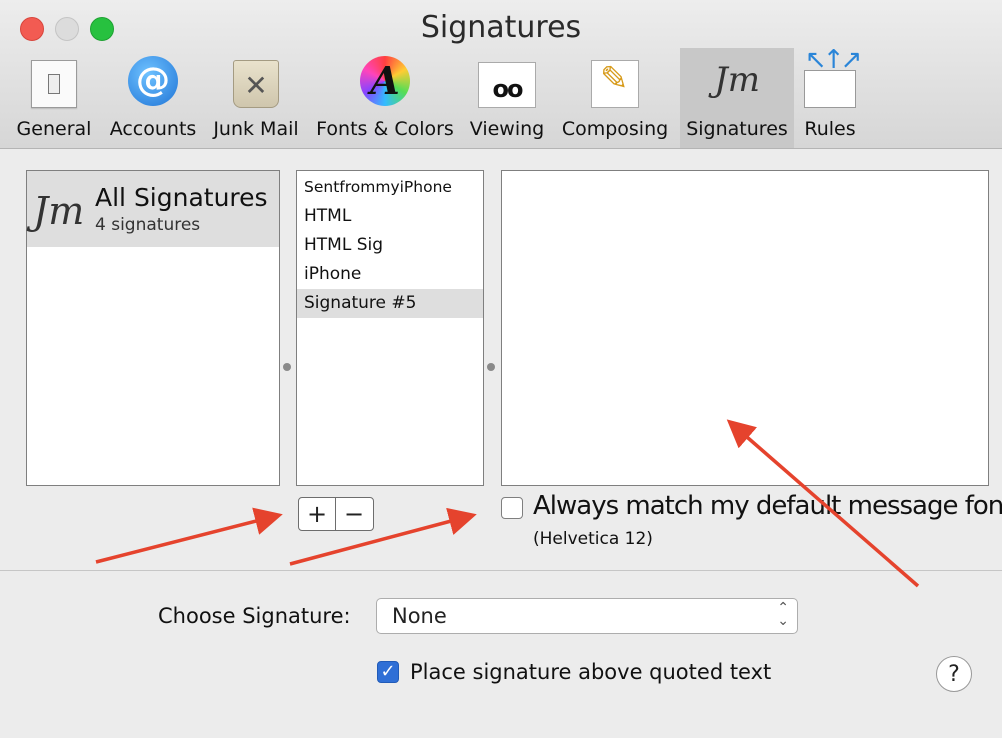  What do you see at coordinates (419, 616) in the screenshot?
I see `choose-signature-value: None` at bounding box center [419, 616].